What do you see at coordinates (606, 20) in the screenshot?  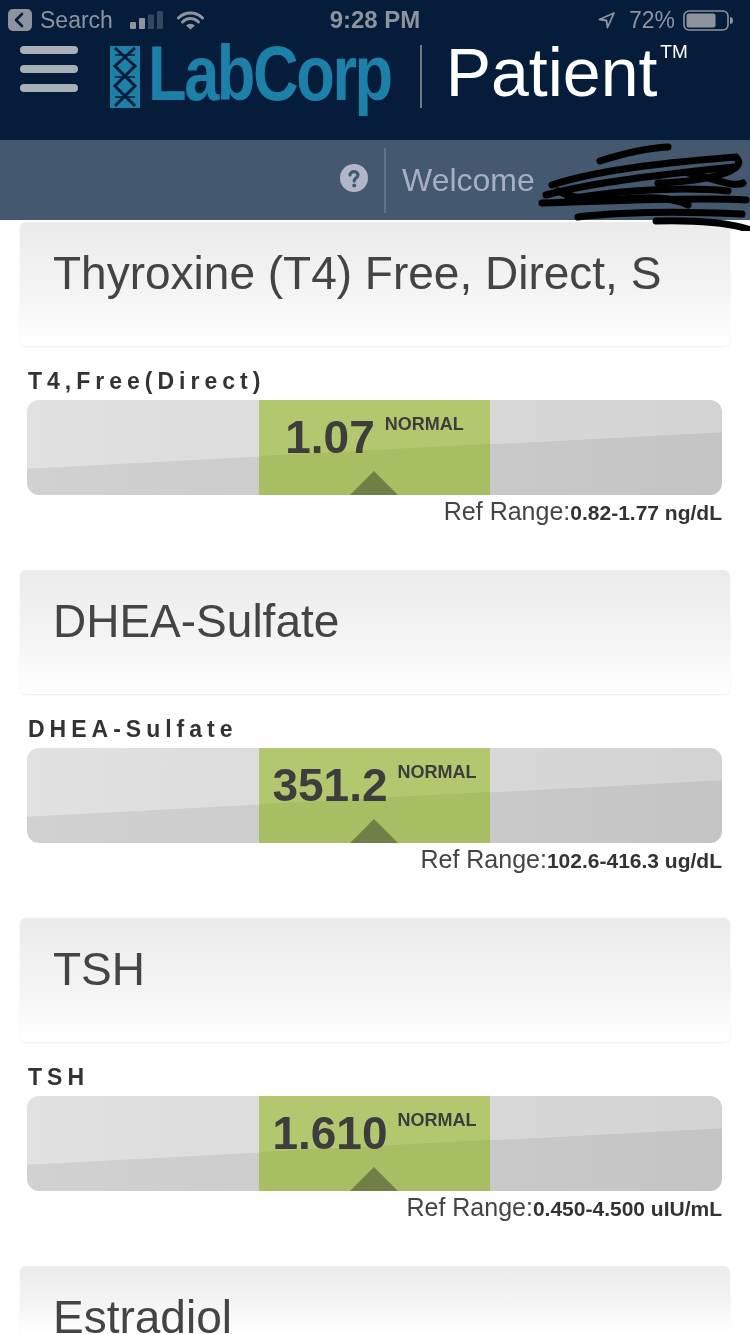 I see `location-arrow-icon` at bounding box center [606, 20].